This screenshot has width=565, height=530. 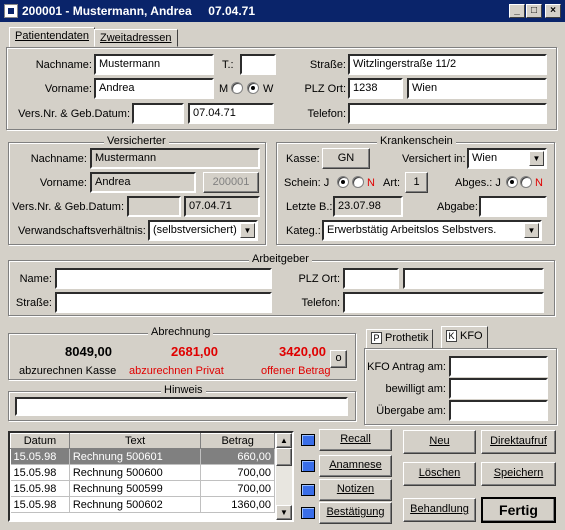 I want to click on ag-name-field, so click(x=163, y=278).